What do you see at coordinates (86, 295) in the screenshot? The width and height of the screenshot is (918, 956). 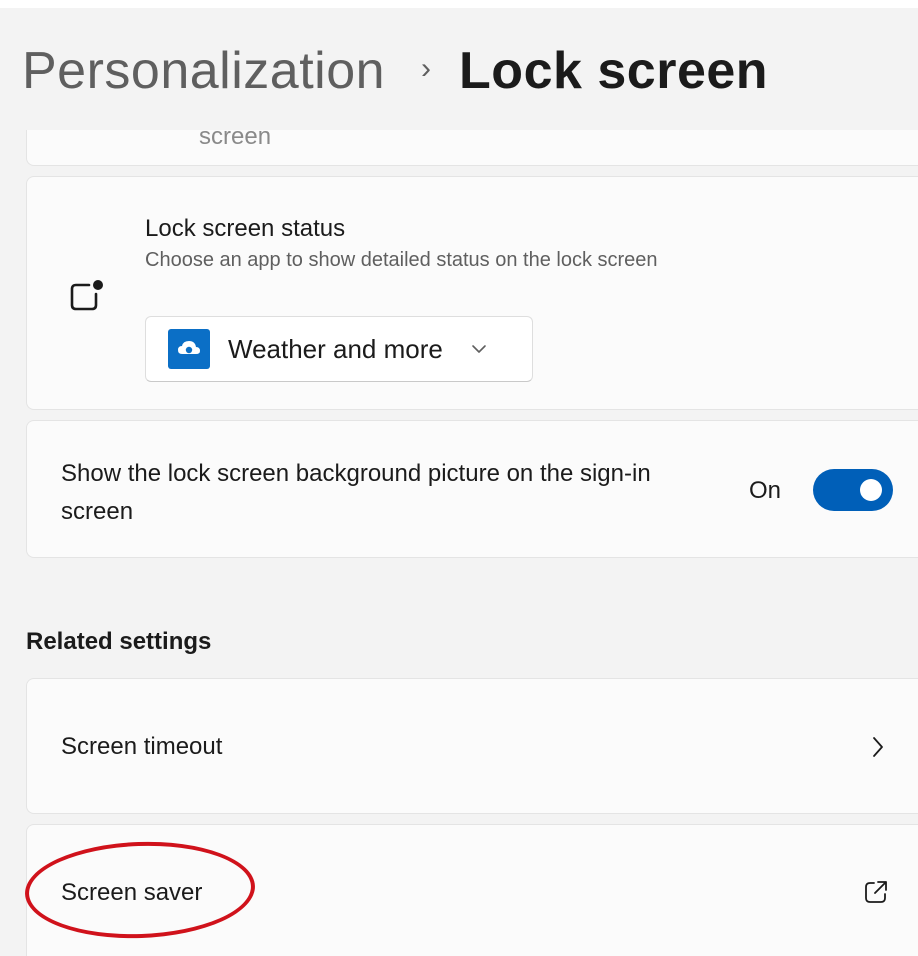 I see `lock-status-icon` at bounding box center [86, 295].